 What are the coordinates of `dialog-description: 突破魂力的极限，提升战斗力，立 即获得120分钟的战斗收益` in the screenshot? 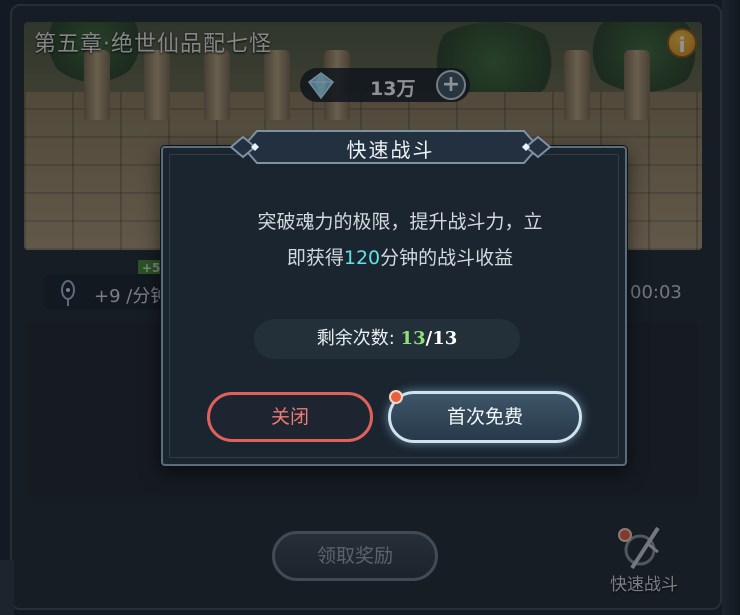 It's located at (400, 240).